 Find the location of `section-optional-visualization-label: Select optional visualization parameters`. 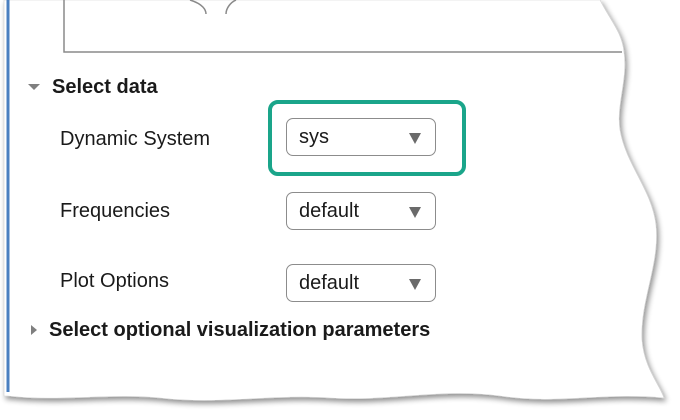

section-optional-visualization-label: Select optional visualization parameters is located at coordinates (240, 329).